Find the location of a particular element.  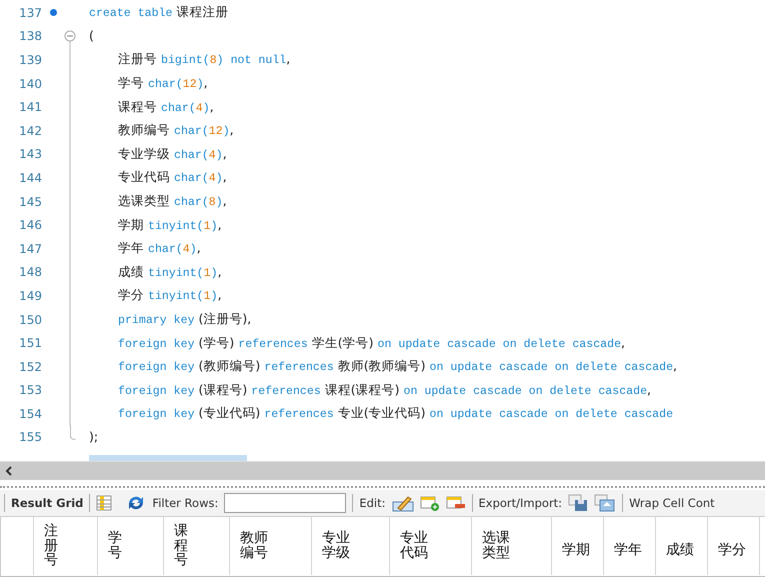

save-icon is located at coordinates (578, 503).